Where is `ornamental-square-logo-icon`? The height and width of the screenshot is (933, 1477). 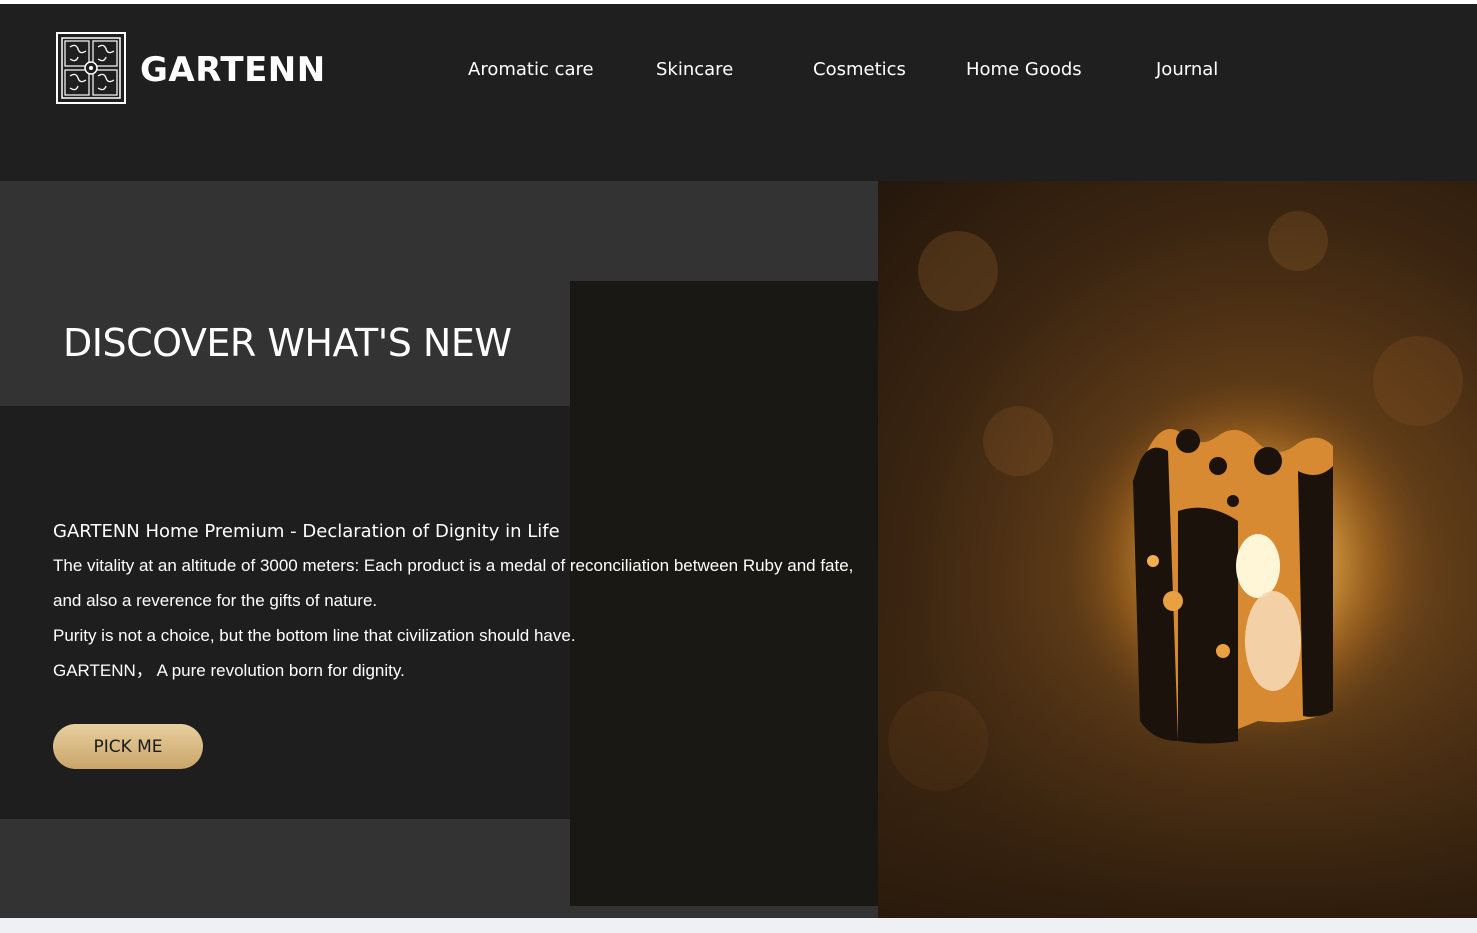 ornamental-square-logo-icon is located at coordinates (91, 68).